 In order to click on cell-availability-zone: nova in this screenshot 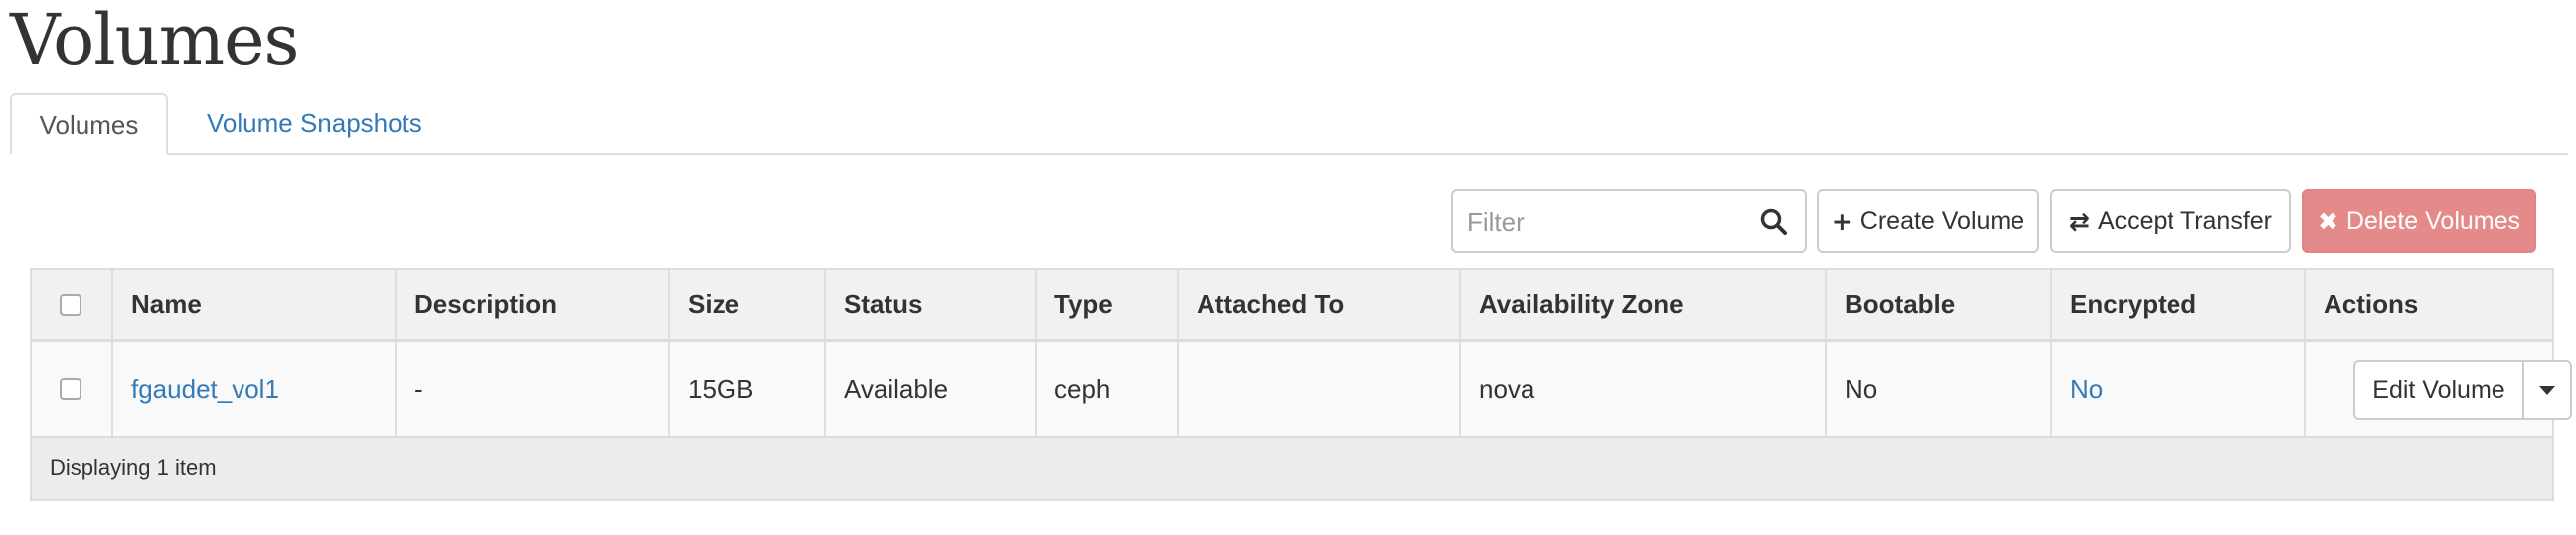, I will do `click(1644, 389)`.